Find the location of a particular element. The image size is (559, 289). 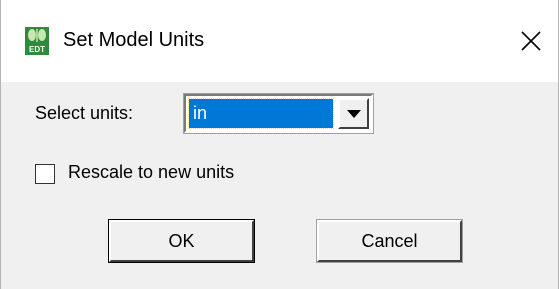

cancel-button: Cancel is located at coordinates (389, 241).